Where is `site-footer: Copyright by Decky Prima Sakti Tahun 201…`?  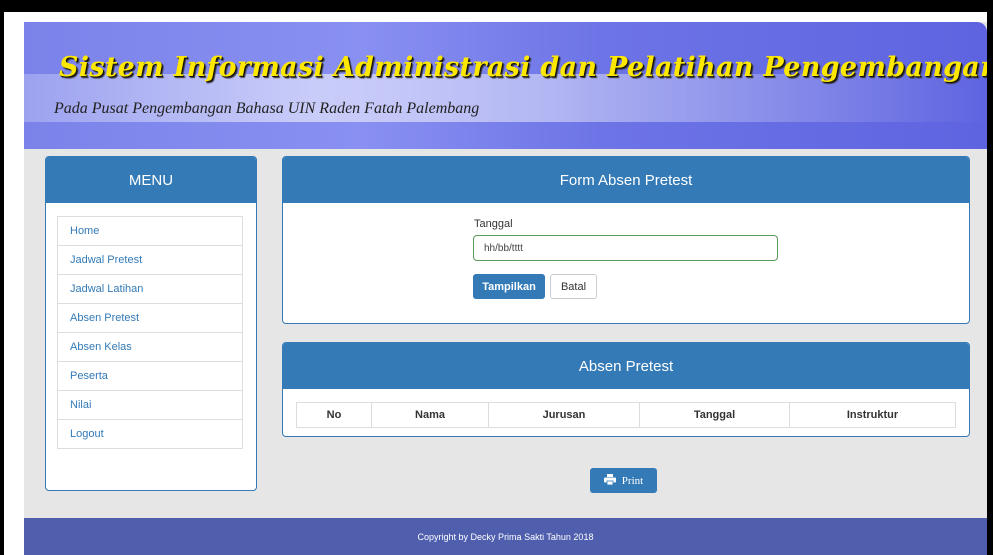
site-footer: Copyright by Decky Prima Sakti Tahun 201… is located at coordinates (505, 536).